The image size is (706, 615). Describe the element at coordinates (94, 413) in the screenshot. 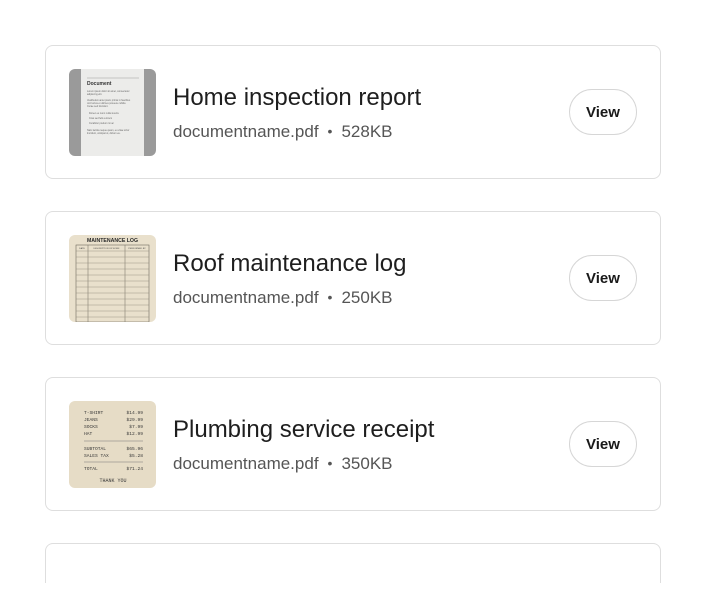

I see `svg-text: T-SHIRT` at that location.